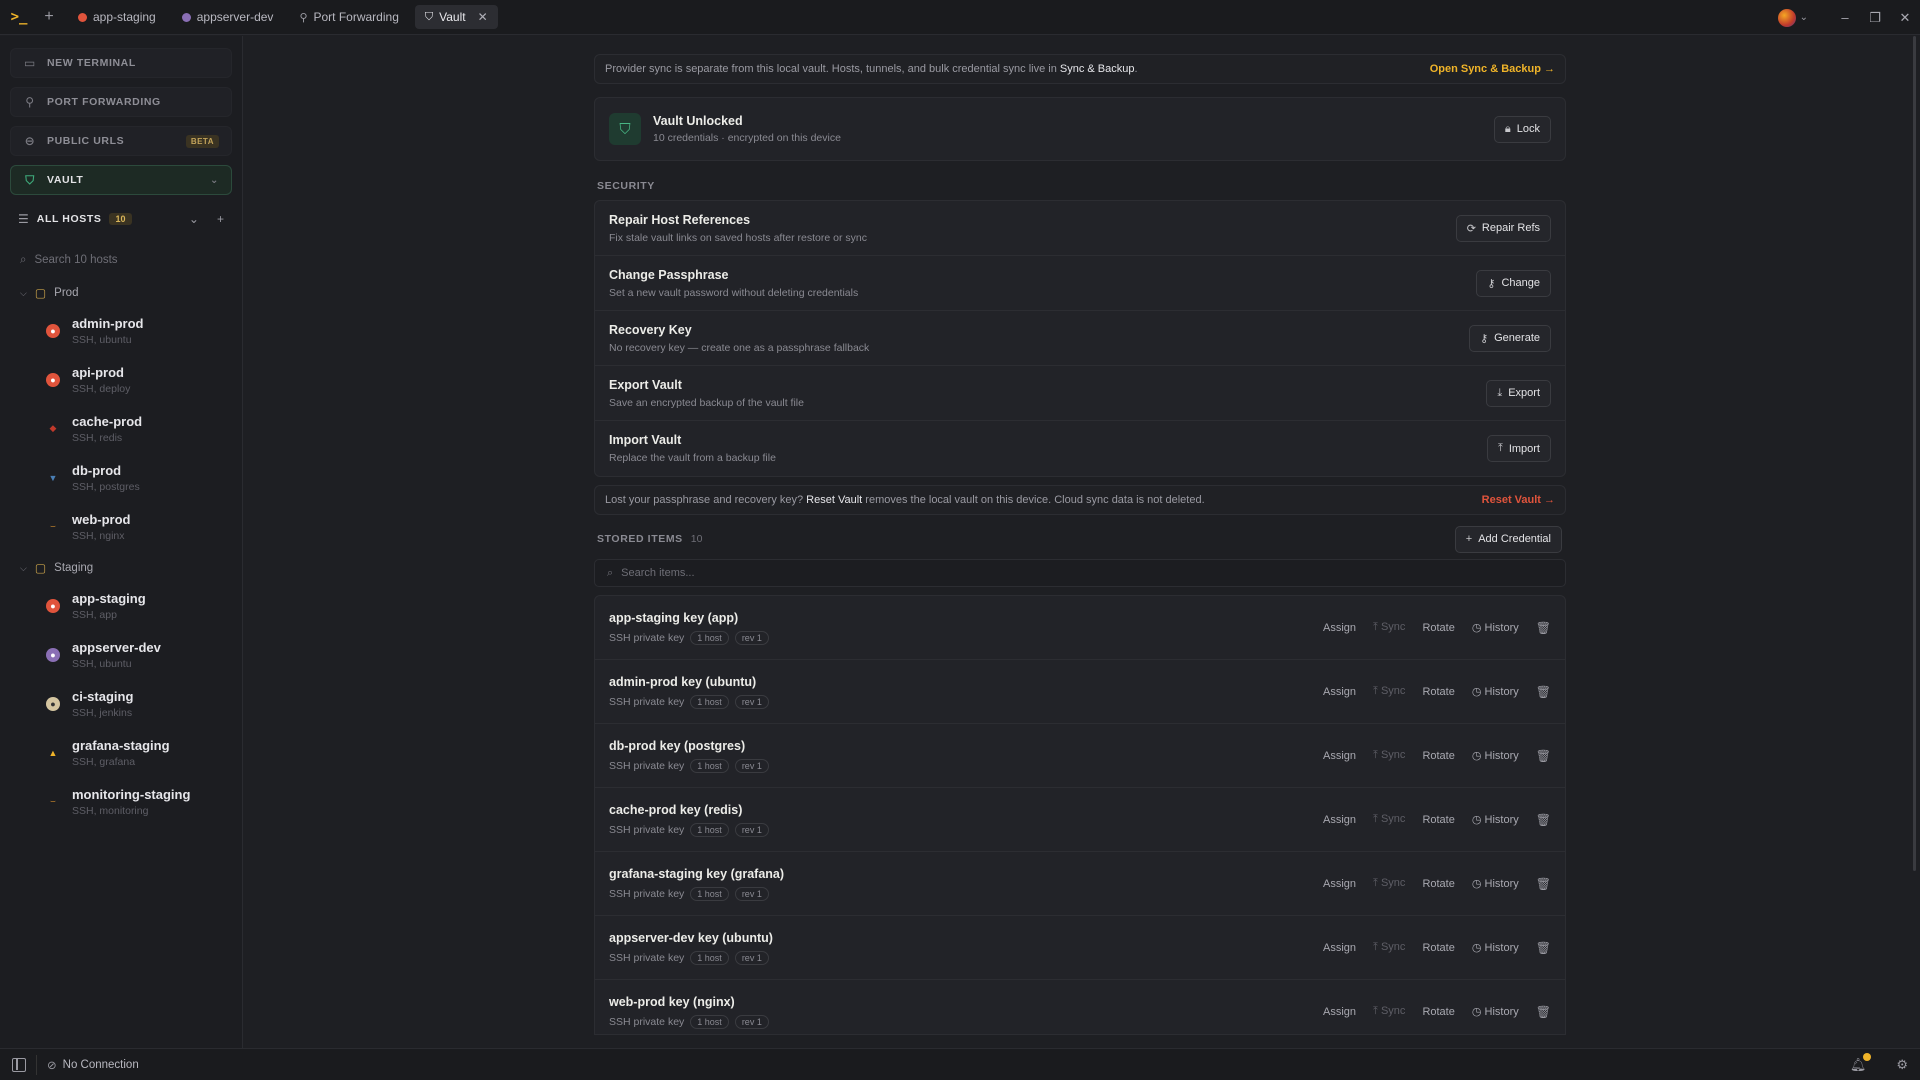  I want to click on app-logo-icon: >_, so click(19, 17).